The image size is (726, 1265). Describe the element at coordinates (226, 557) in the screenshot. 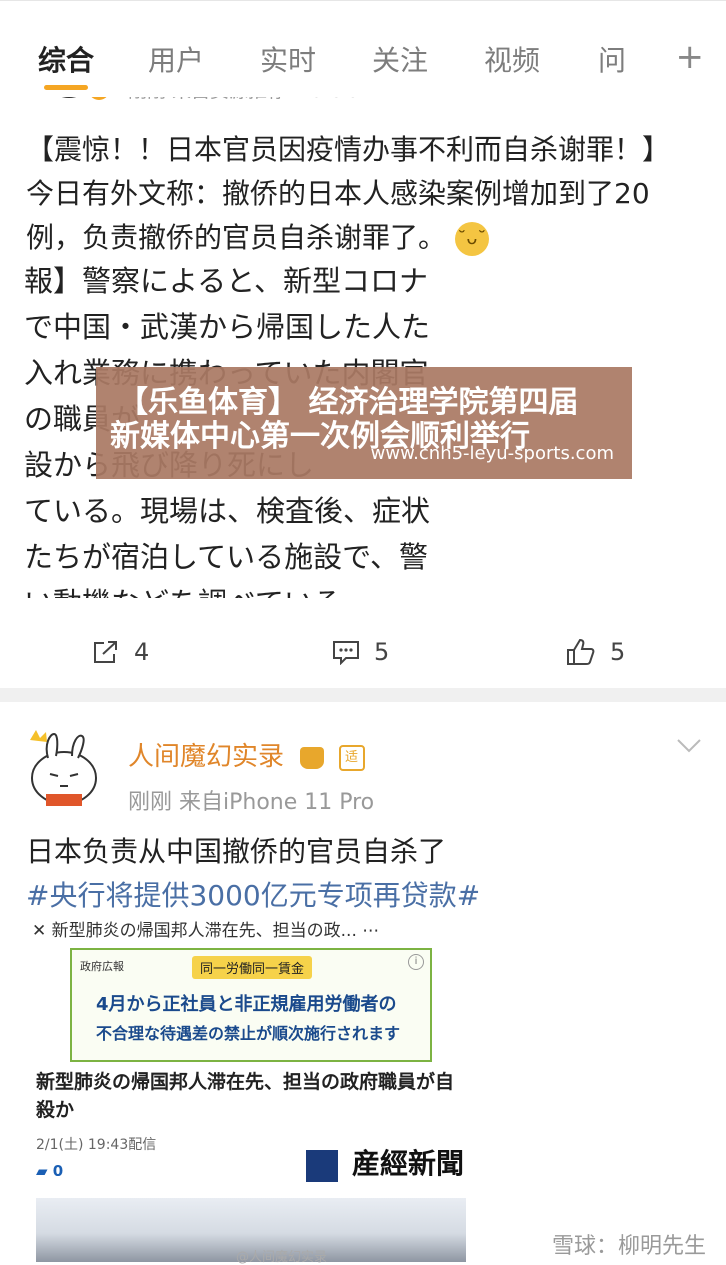

I see `image-text-line: たちが宿泊している施設で、警` at that location.